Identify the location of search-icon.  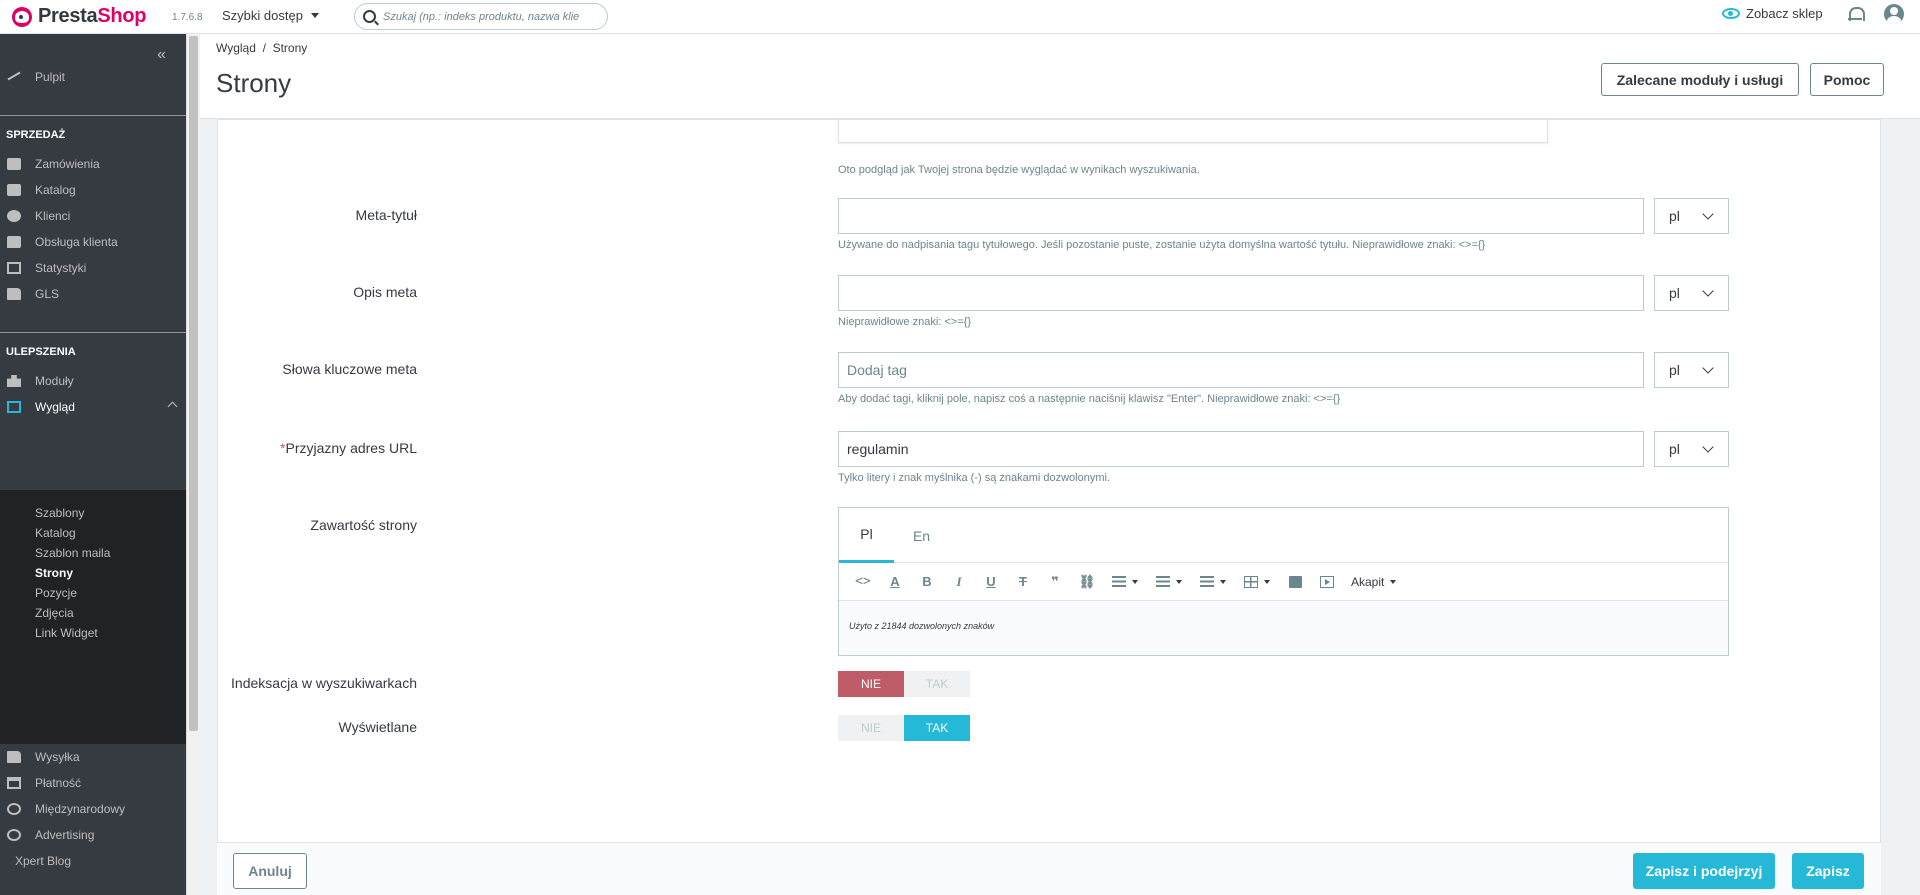
(369, 16).